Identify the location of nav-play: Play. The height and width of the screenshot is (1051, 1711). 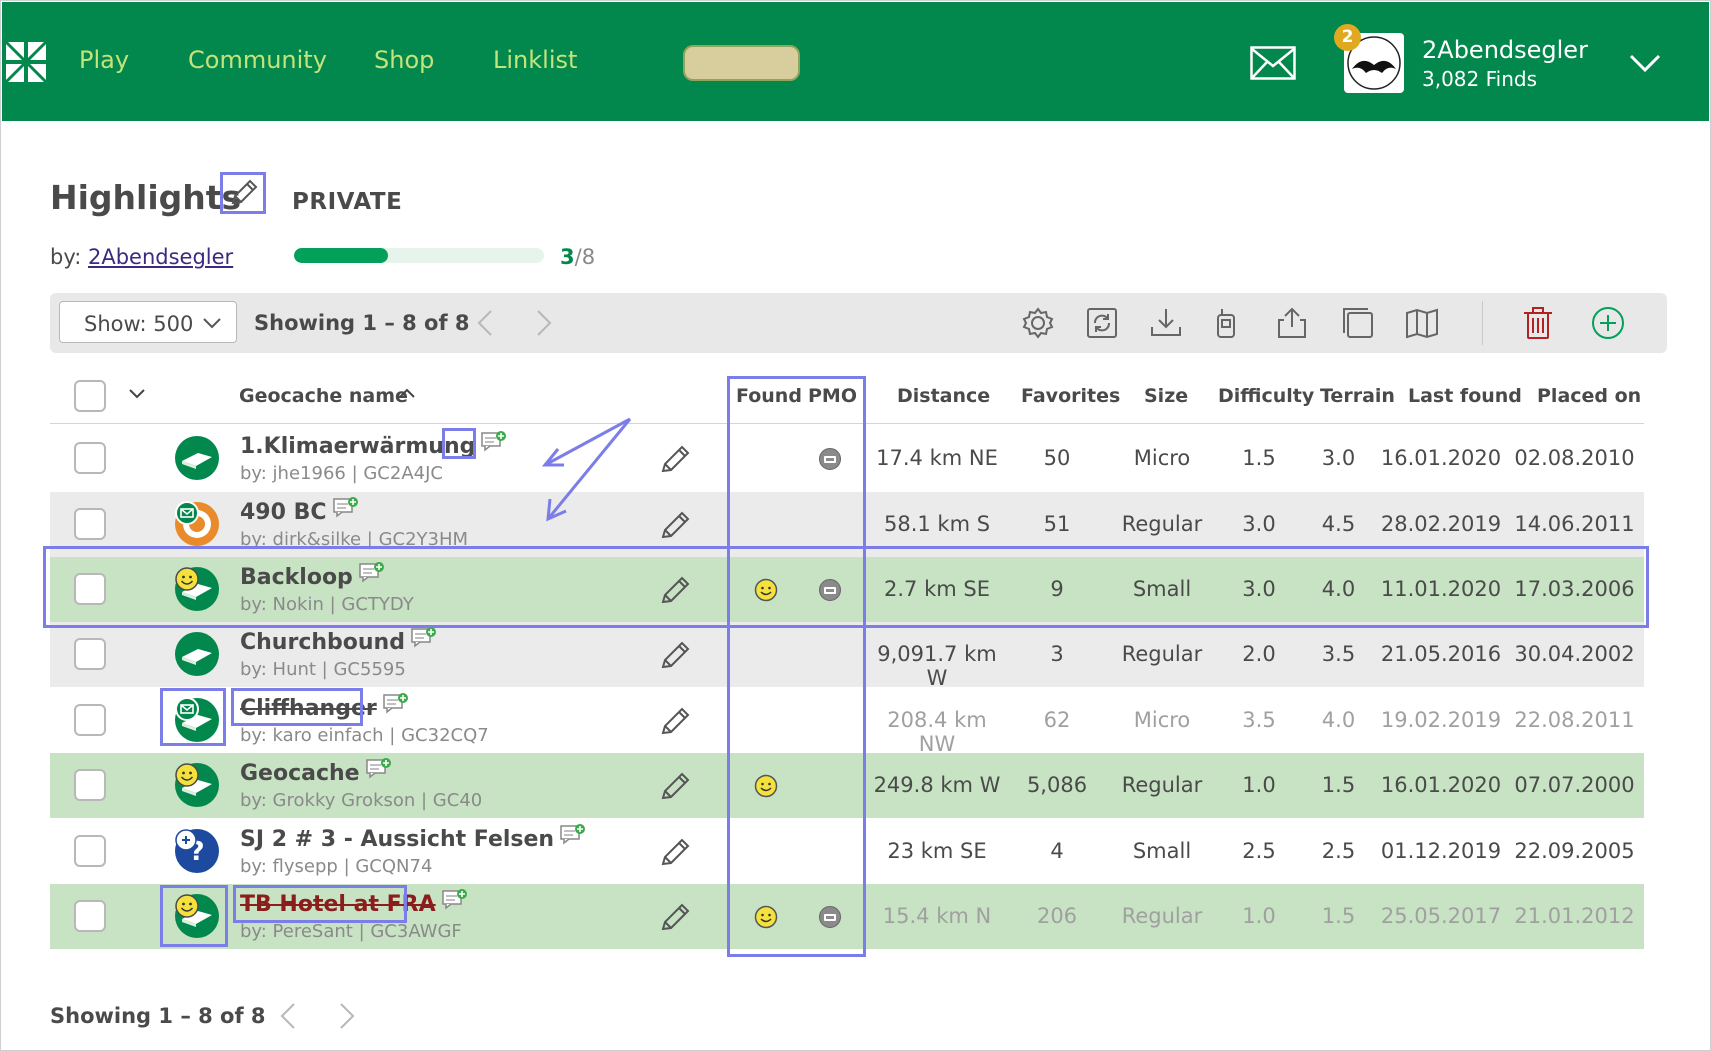
(104, 60).